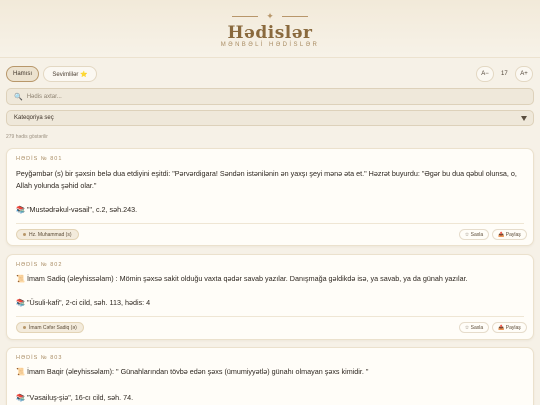 The height and width of the screenshot is (405, 540). What do you see at coordinates (53, 327) in the screenshot?
I see `narrator-name: İmam Cəfər Sadiq (ə)` at bounding box center [53, 327].